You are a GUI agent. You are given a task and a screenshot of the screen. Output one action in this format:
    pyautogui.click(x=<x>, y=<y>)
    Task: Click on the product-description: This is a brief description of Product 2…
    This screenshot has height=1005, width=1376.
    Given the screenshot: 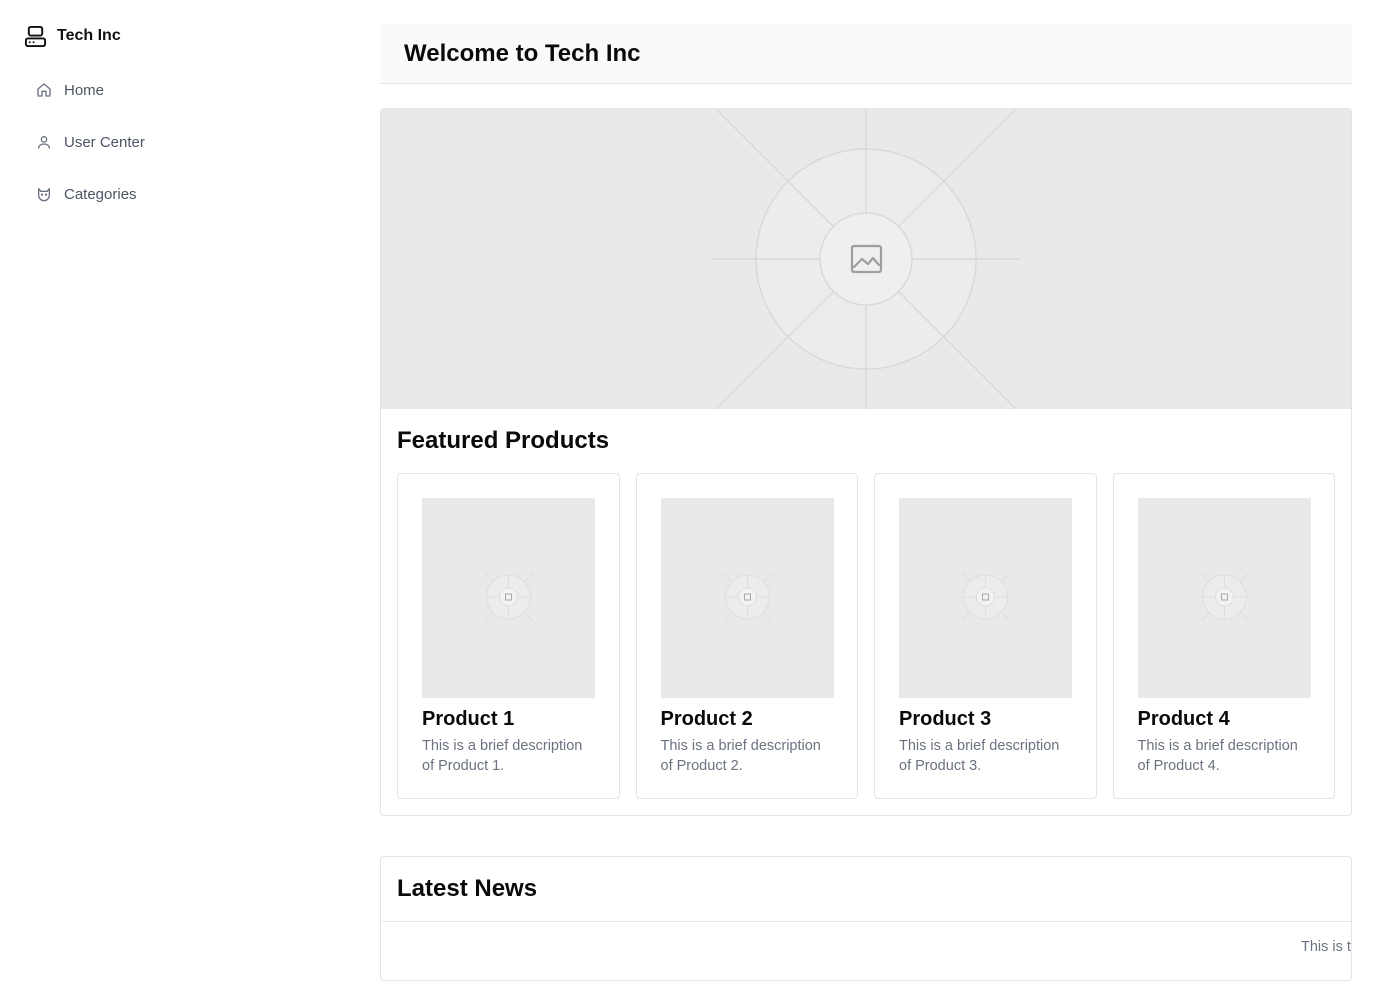 What is the action you would take?
    pyautogui.click(x=740, y=756)
    